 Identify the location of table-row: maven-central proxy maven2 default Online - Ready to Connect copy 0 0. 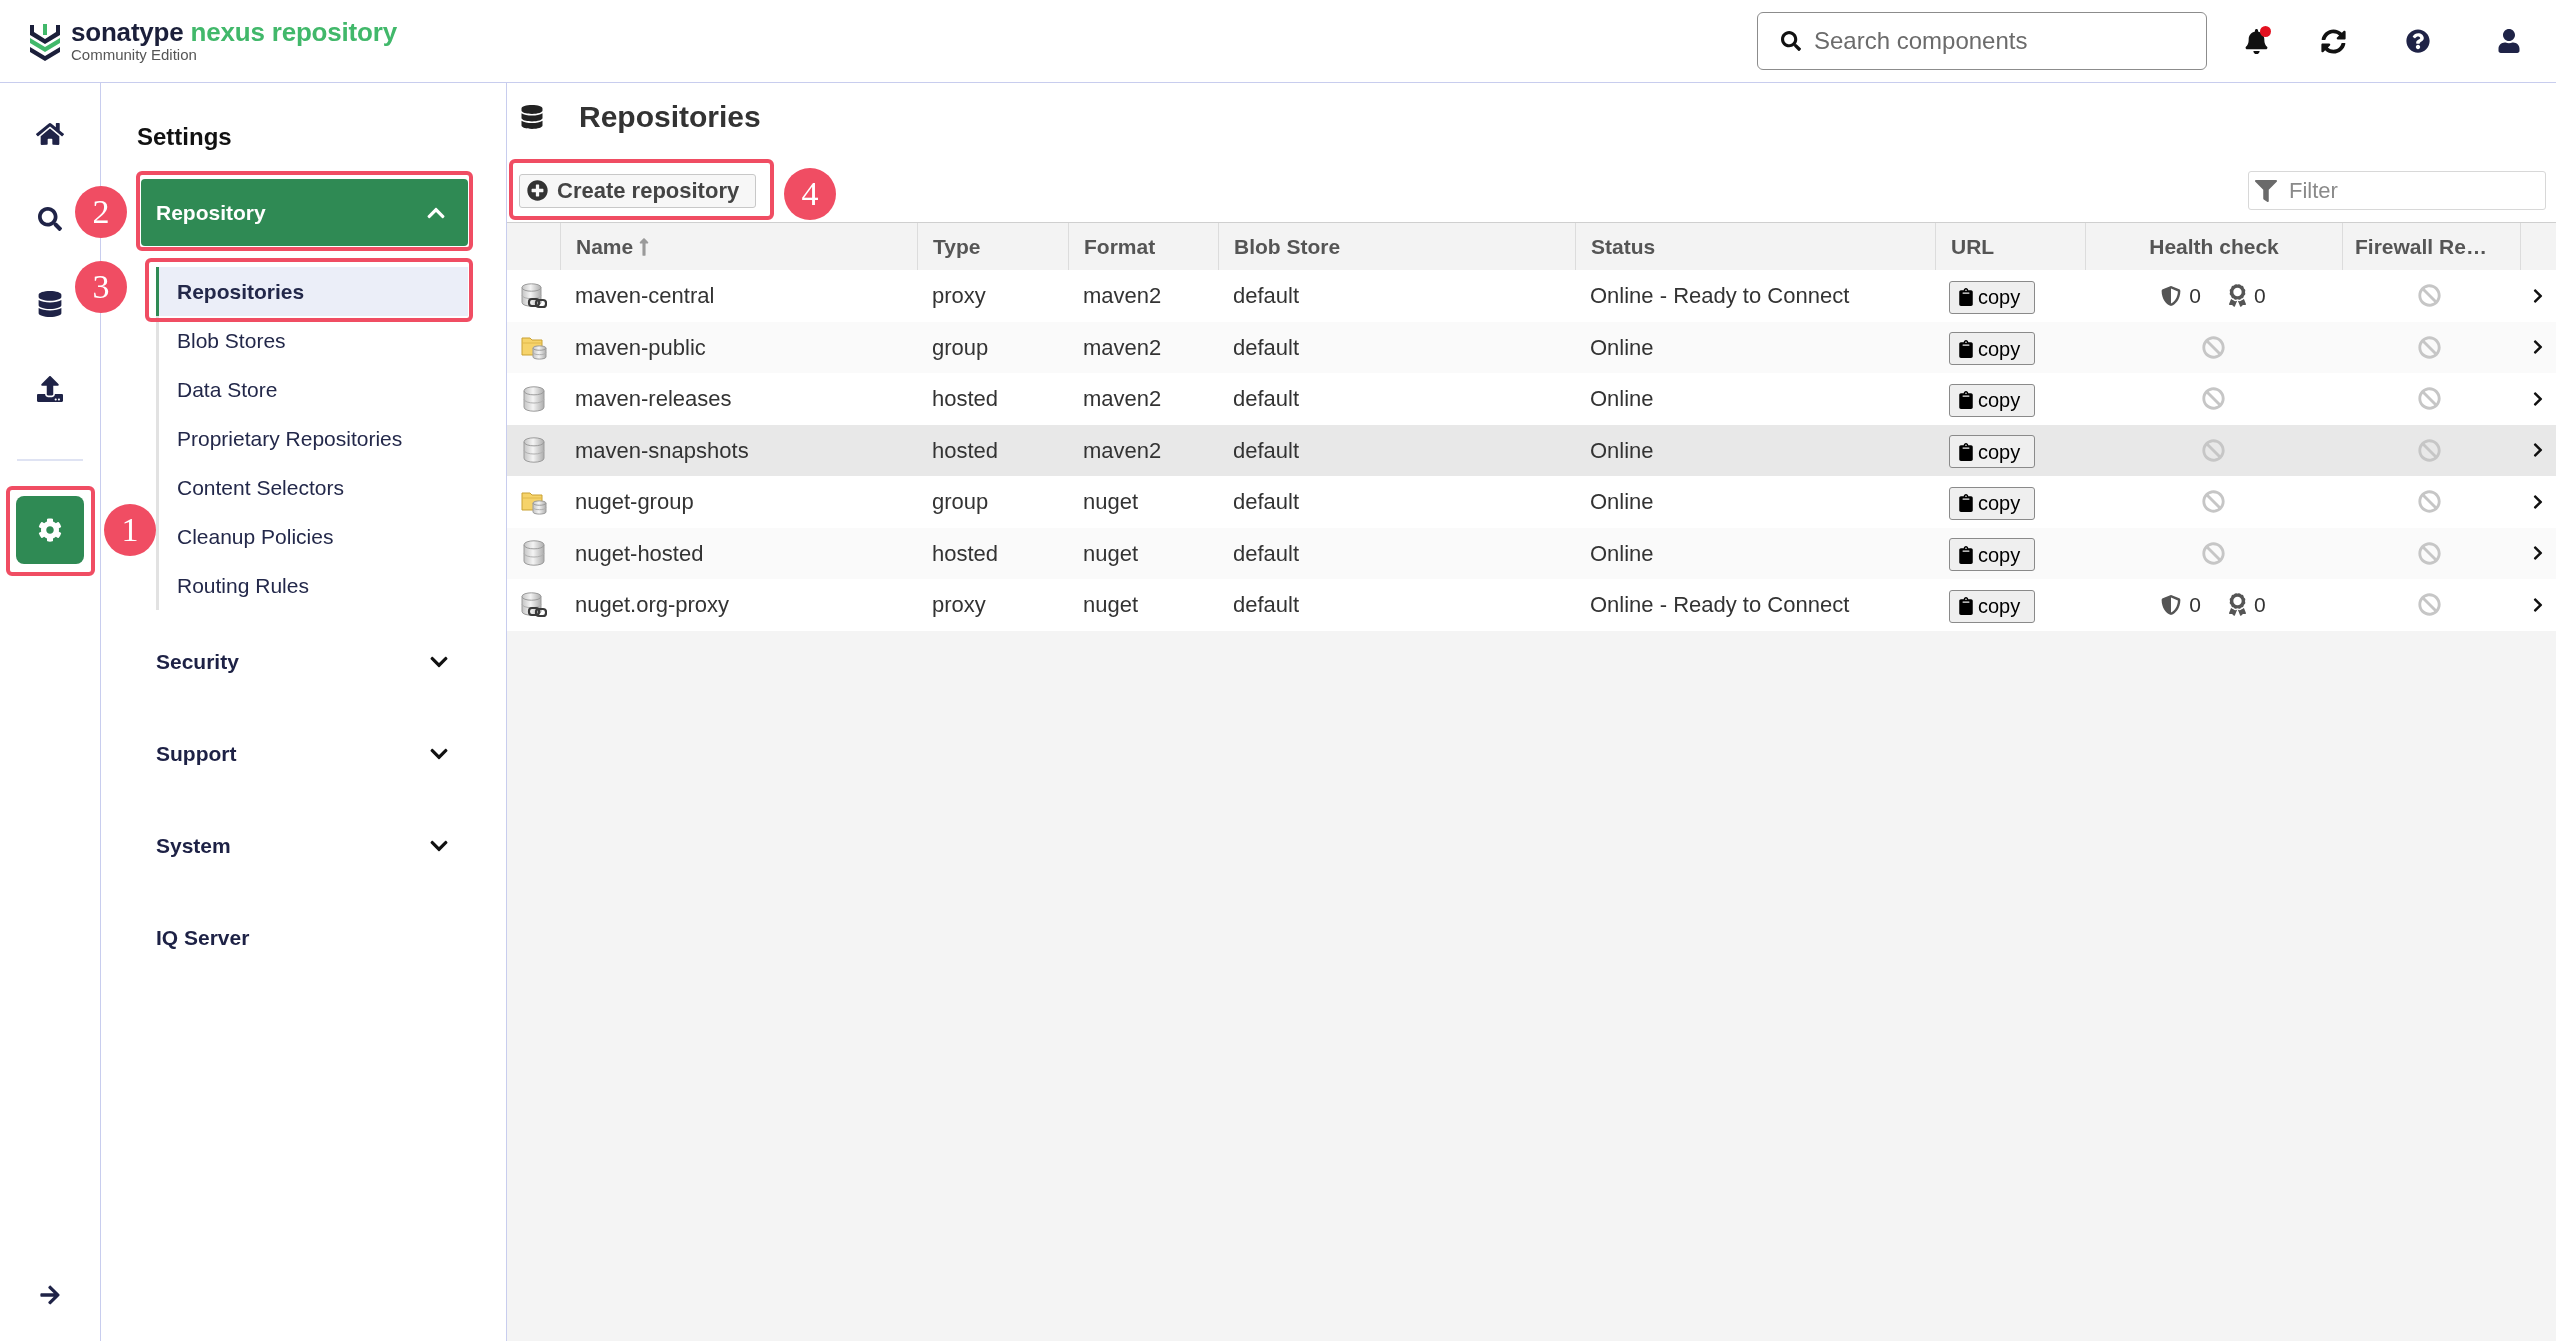
(1531, 296).